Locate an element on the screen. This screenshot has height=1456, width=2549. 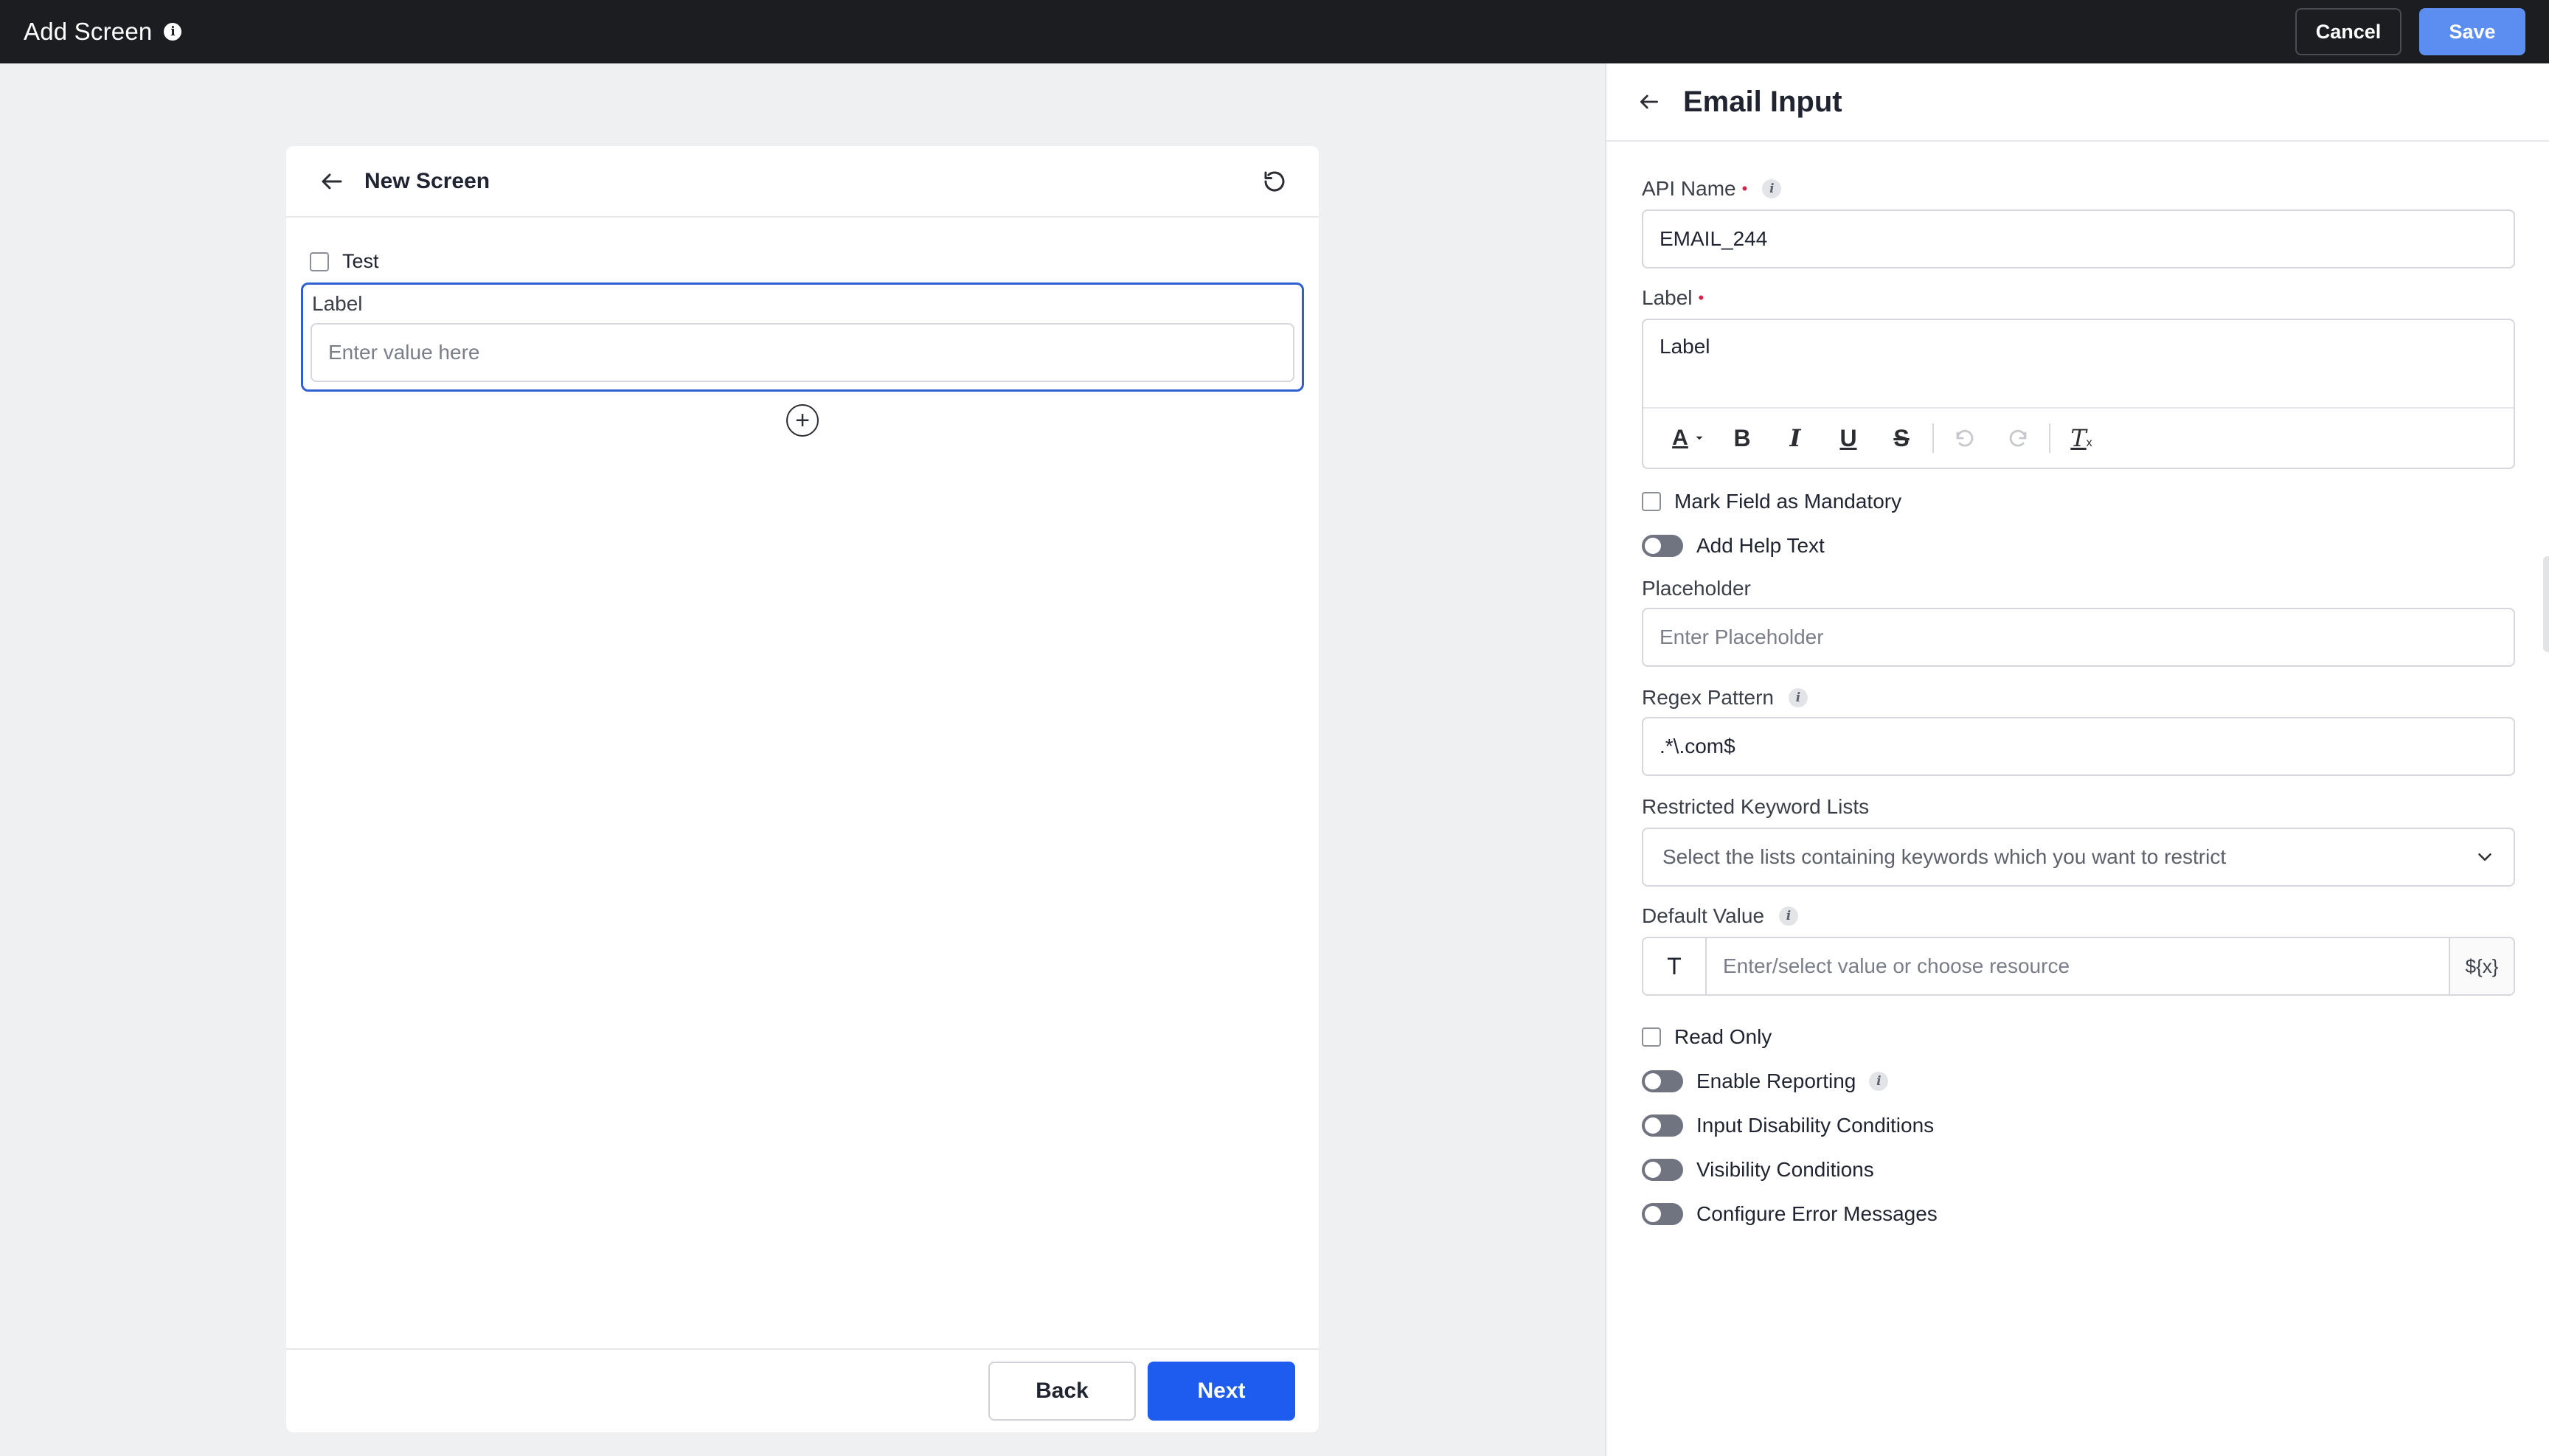
rich-text-toolbar: A B I U S T x is located at coordinates (2078, 438).